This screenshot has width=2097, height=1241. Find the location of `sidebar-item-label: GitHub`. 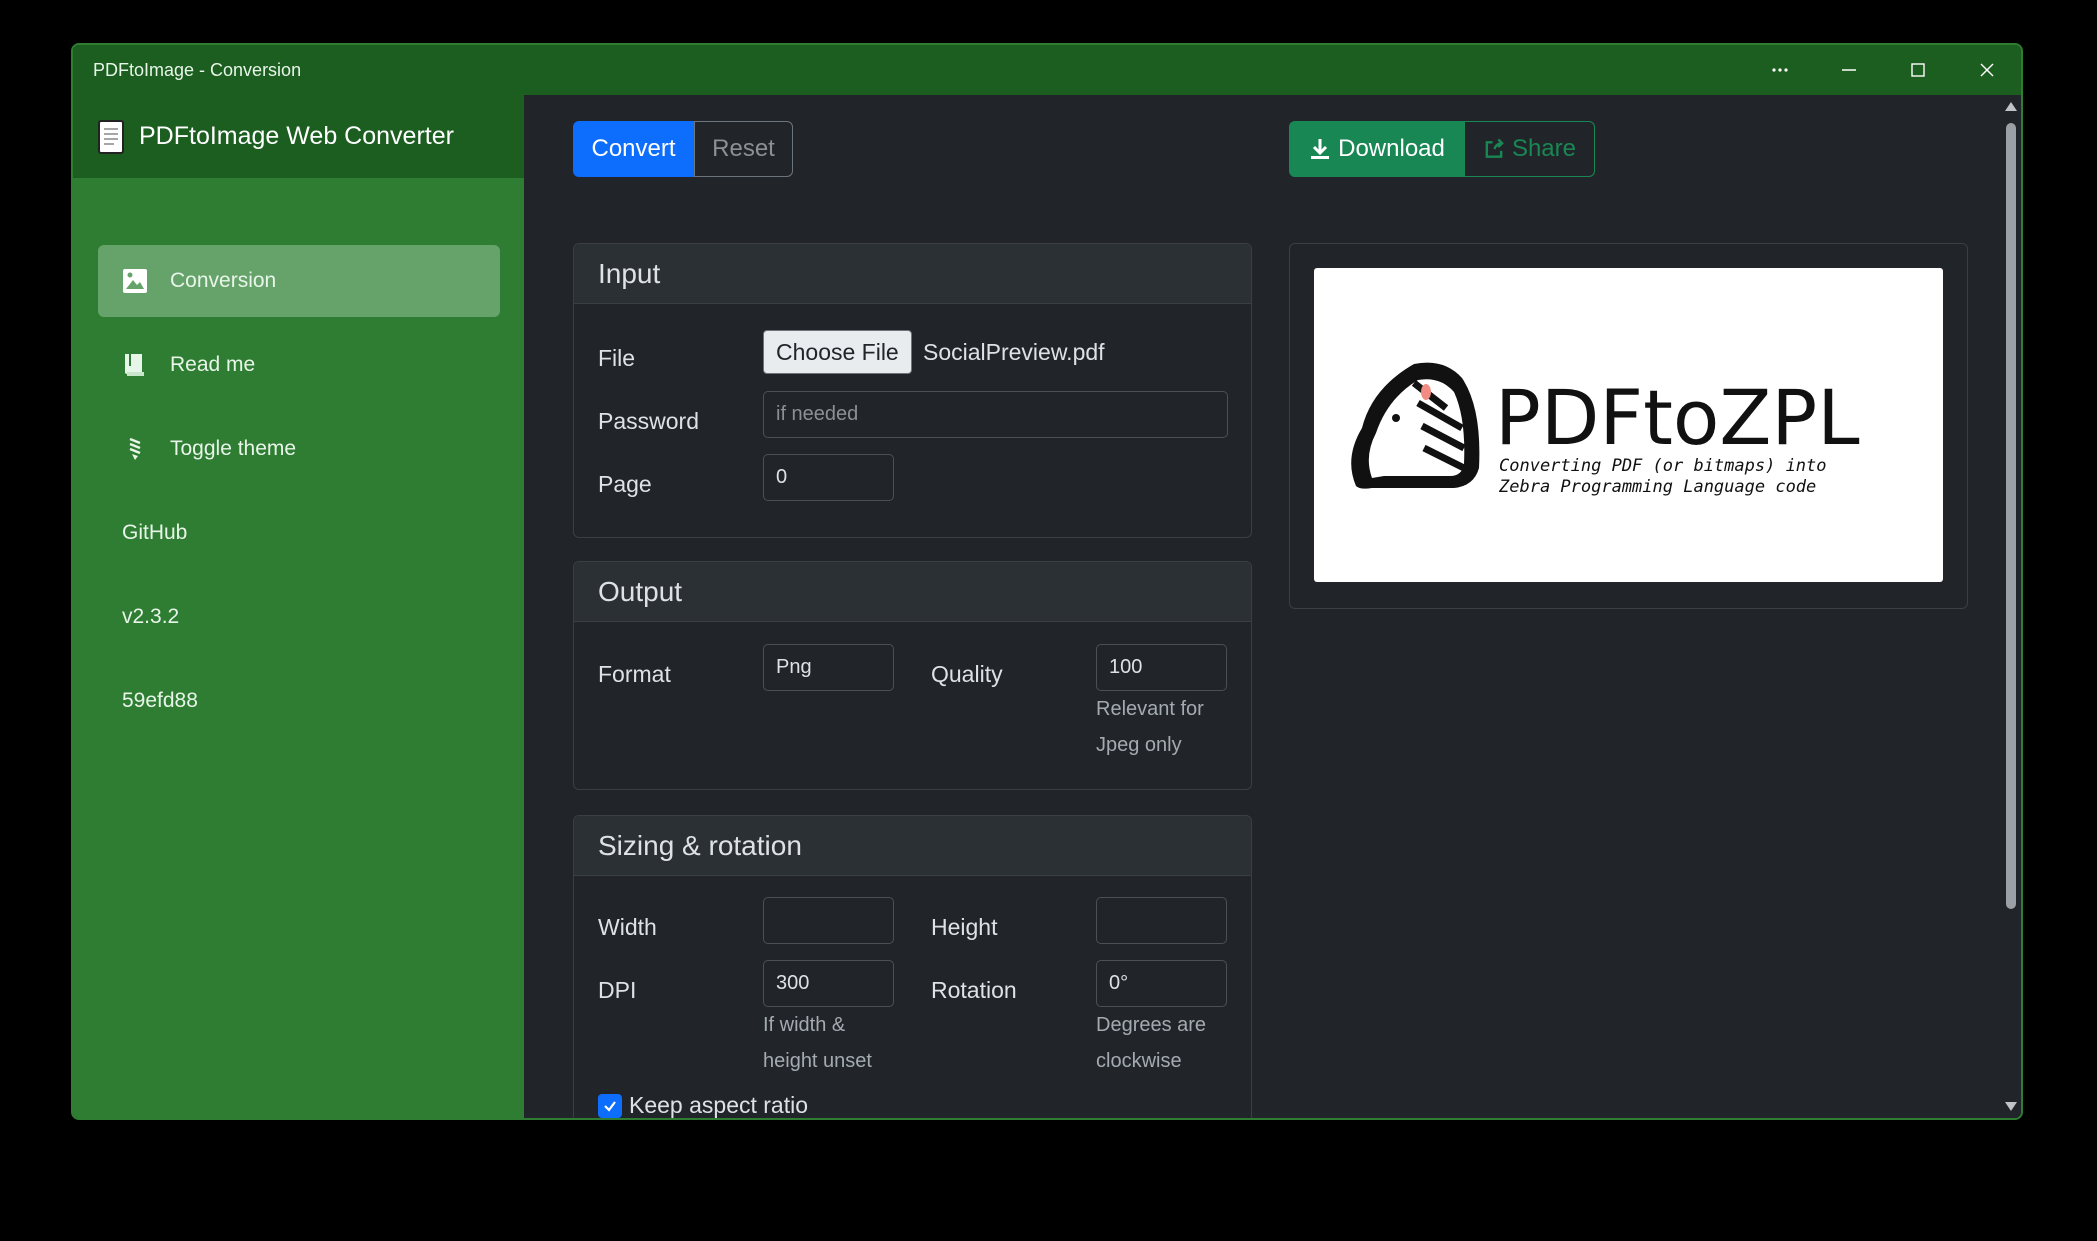

sidebar-item-label: GitHub is located at coordinates (155, 532).